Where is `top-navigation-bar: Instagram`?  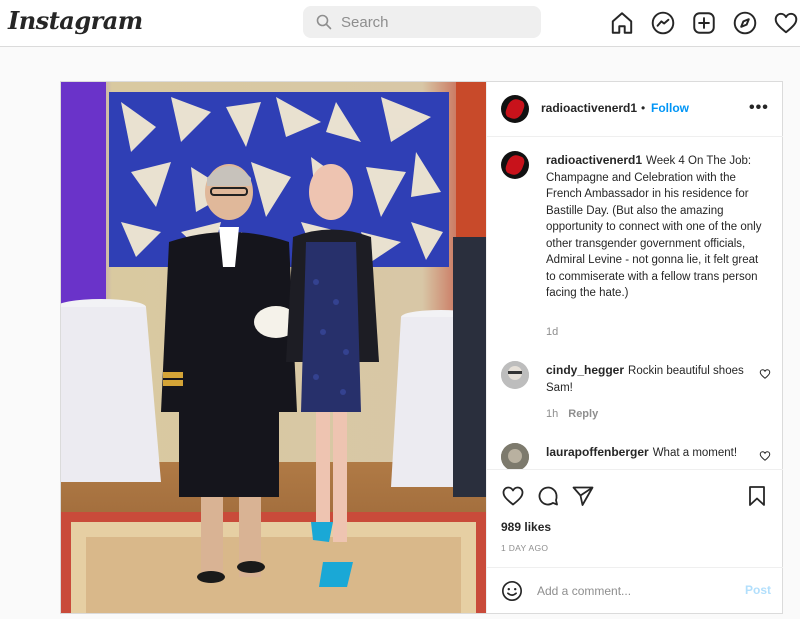
top-navigation-bar: Instagram is located at coordinates (400, 23).